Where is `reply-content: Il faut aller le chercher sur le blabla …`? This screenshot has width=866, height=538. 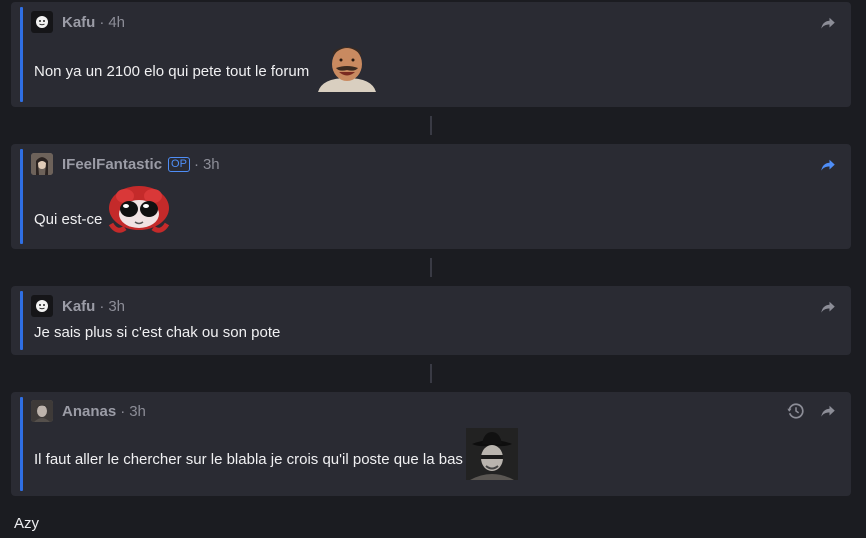 reply-content: Il faut aller le chercher sur le blabla … is located at coordinates (276, 454).